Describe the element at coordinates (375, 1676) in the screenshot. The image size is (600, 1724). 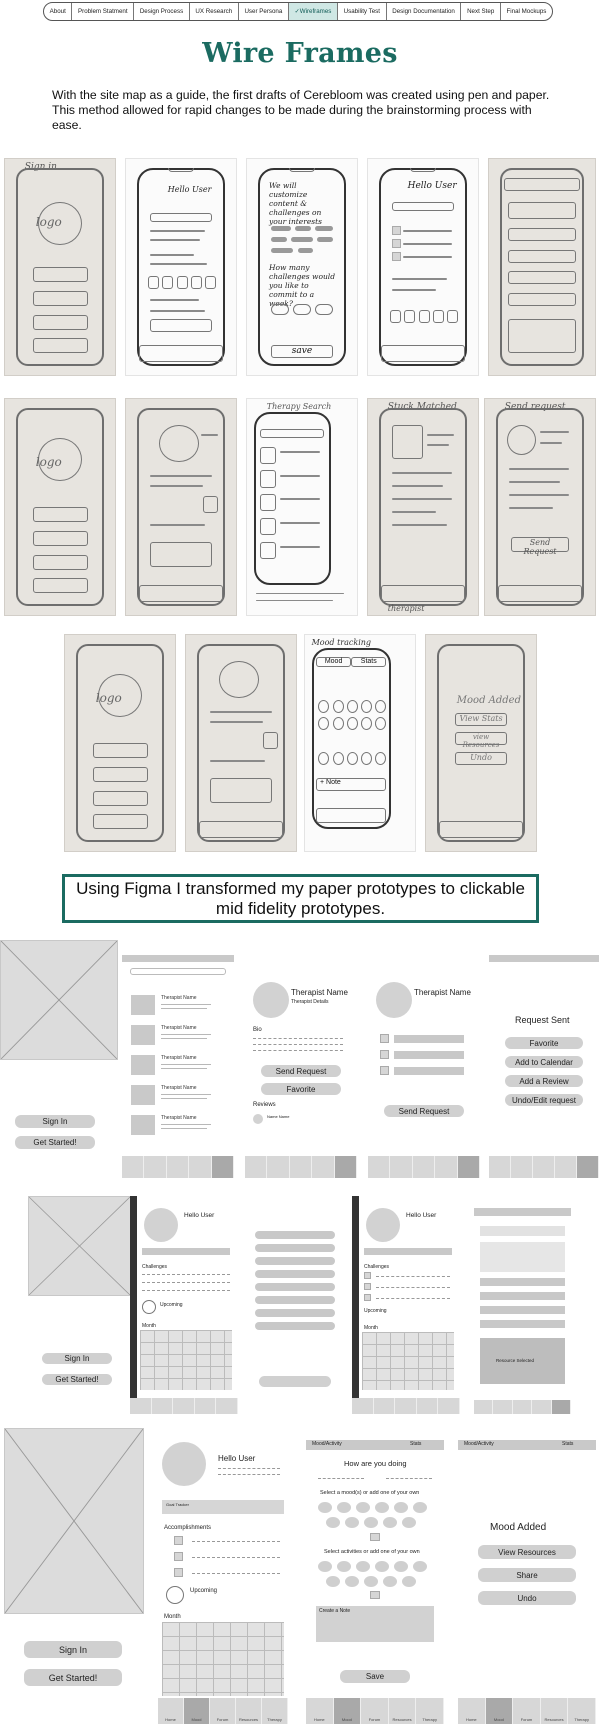
I see `save-button: Save` at that location.